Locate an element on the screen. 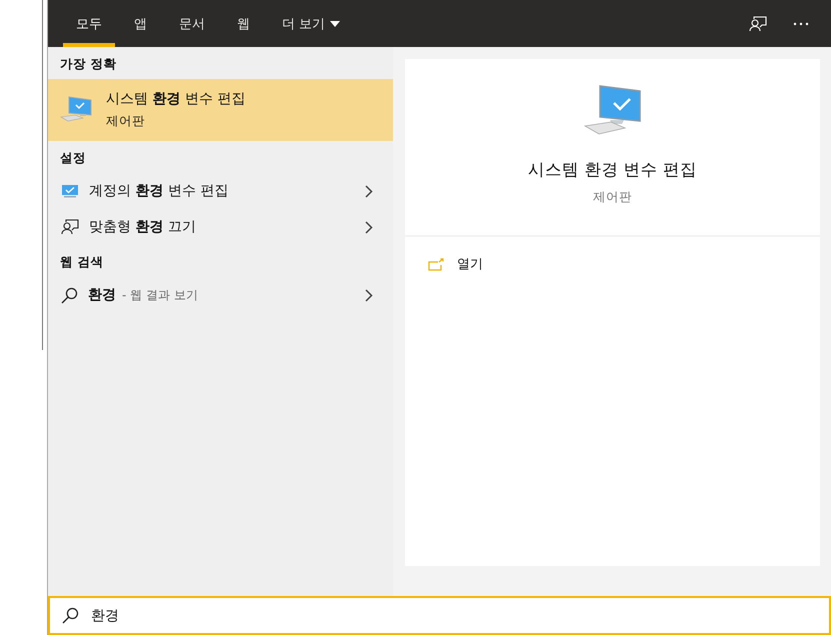 The image size is (831, 635). result-text: 환경 is located at coordinates (102, 295).